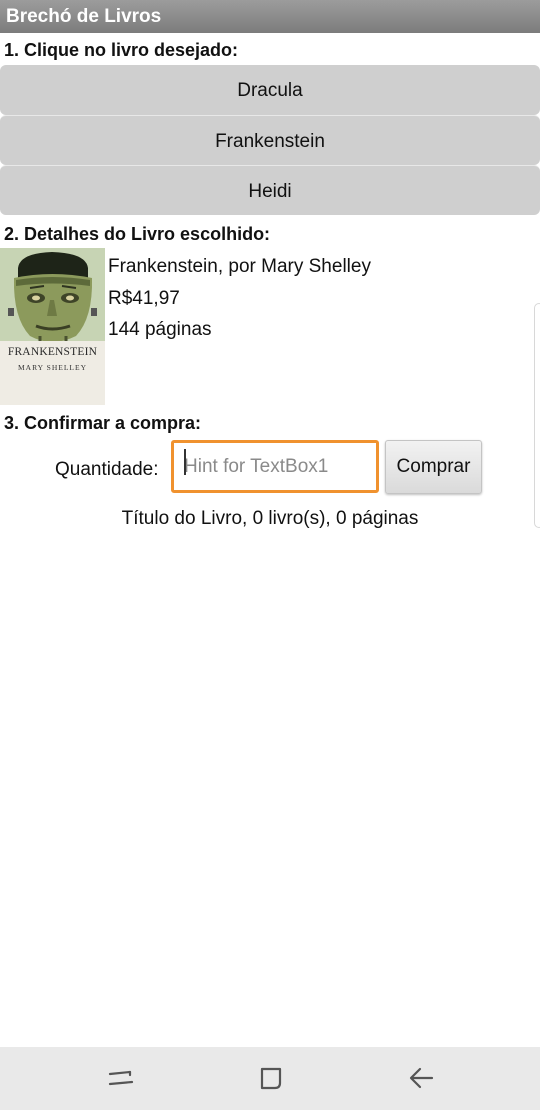 The image size is (540, 1110). What do you see at coordinates (421, 1078) in the screenshot?
I see `back-icon` at bounding box center [421, 1078].